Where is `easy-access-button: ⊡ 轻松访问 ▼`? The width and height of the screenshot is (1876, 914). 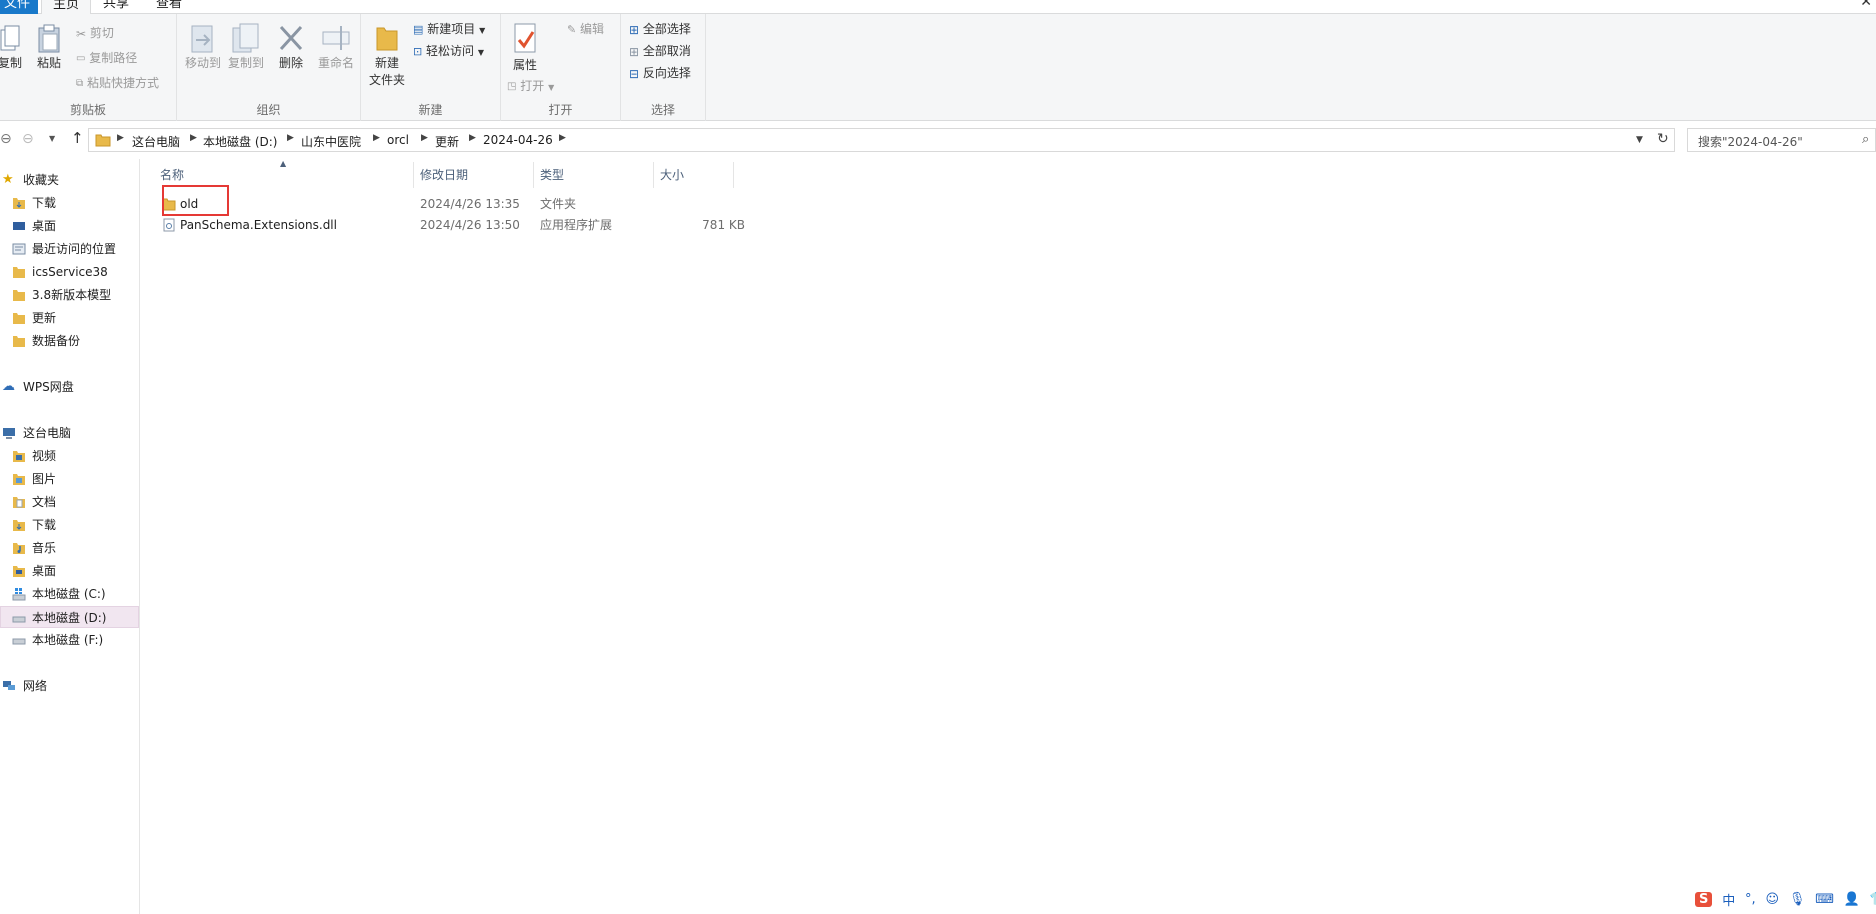
easy-access-button: ⊡ 轻松访问 ▼ is located at coordinates (448, 51).